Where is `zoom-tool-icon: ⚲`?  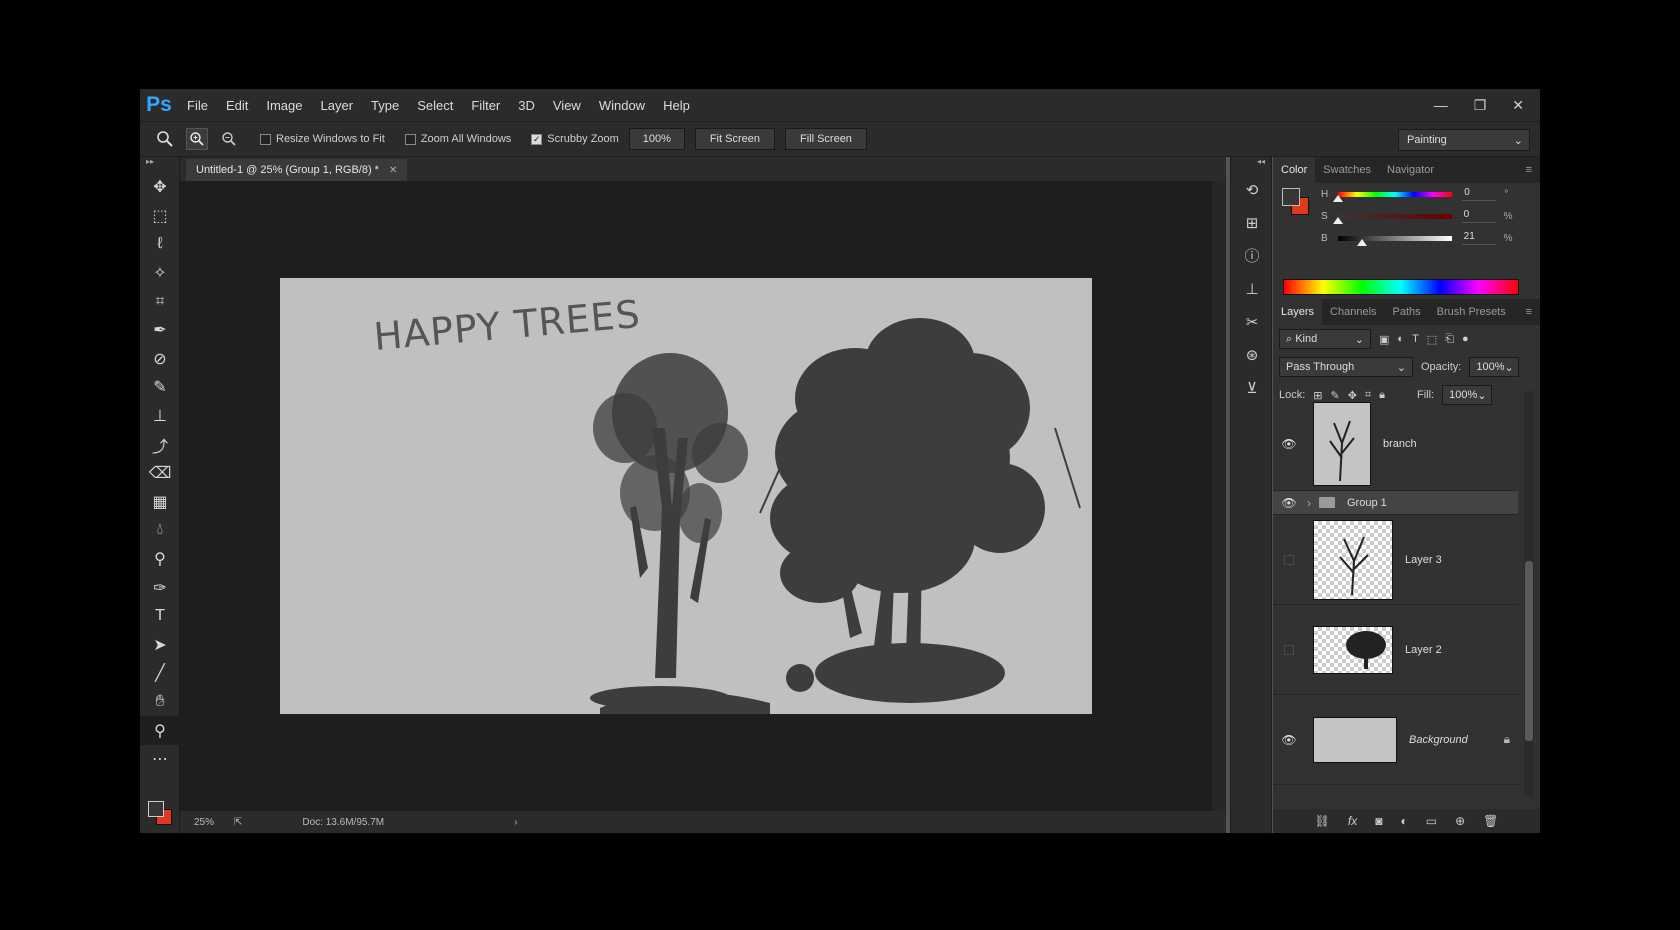 zoom-tool-icon: ⚲ is located at coordinates (160, 730).